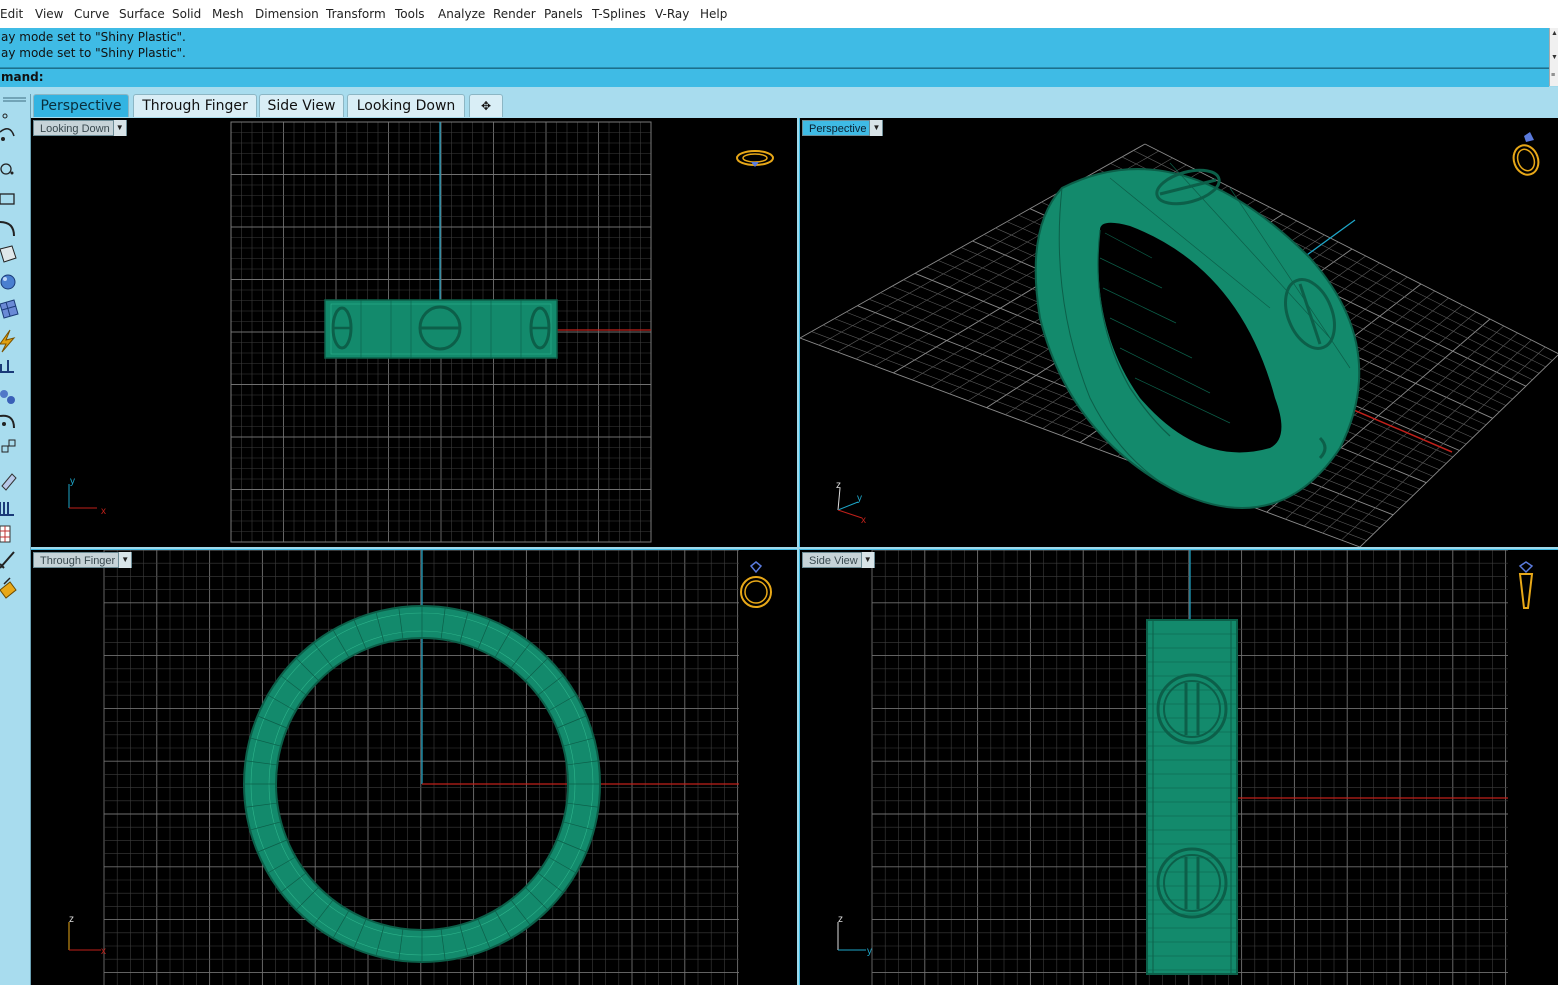  Describe the element at coordinates (11, 14) in the screenshot. I see `menu-edit: Edit` at that location.